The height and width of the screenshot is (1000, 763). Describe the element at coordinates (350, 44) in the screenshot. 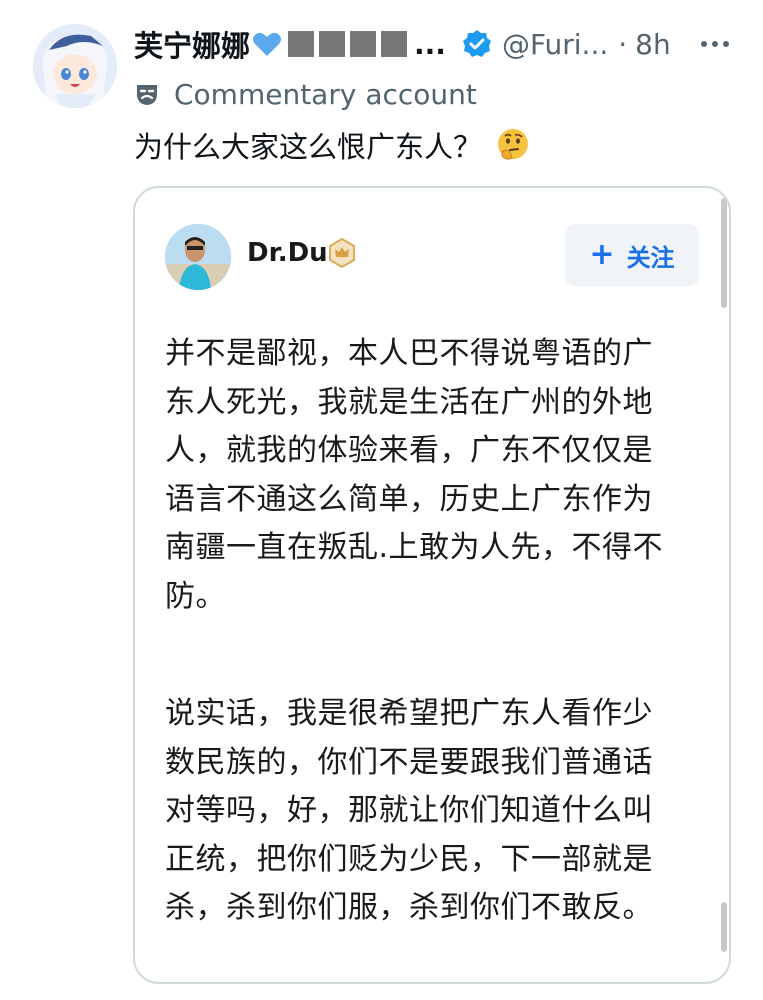

I see `redacted-name-blocks` at that location.